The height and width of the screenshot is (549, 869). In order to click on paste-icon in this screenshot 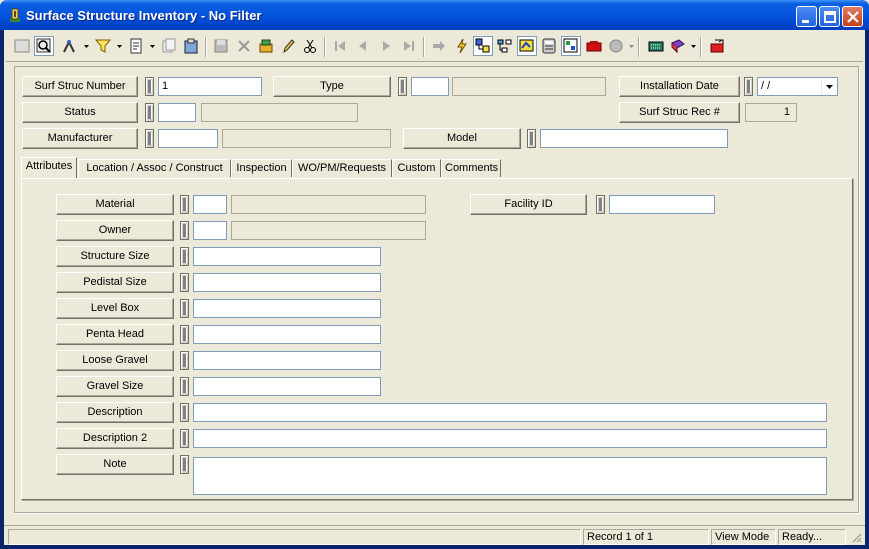, I will do `click(191, 46)`.